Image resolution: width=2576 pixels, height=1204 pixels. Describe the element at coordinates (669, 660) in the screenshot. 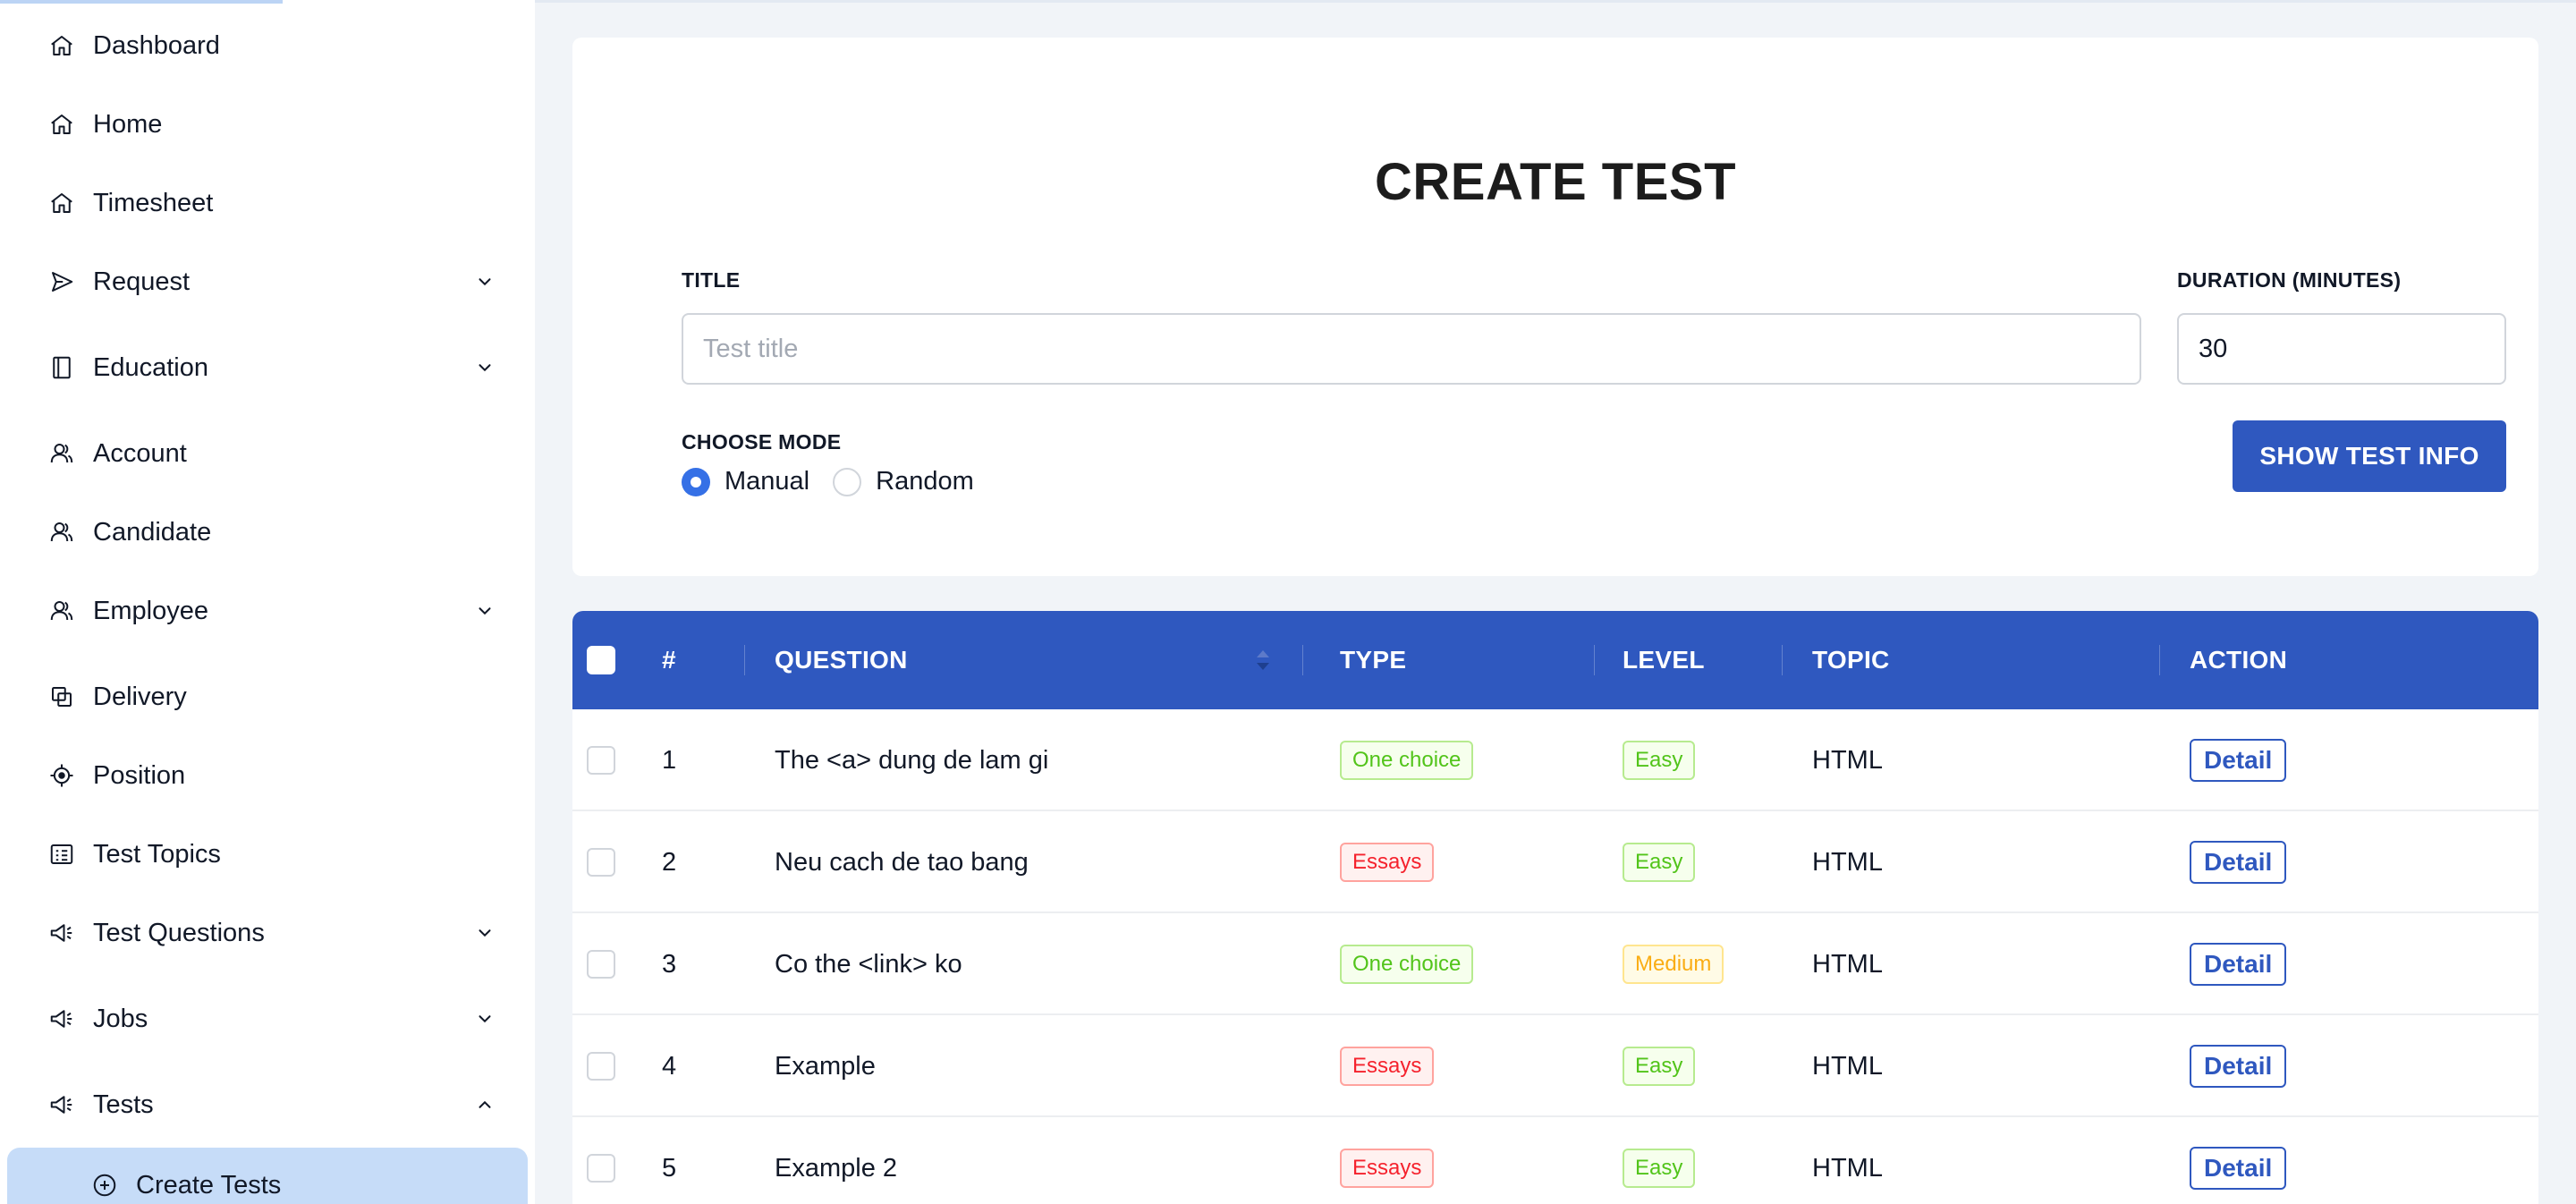

I see `col-header-num: #` at that location.